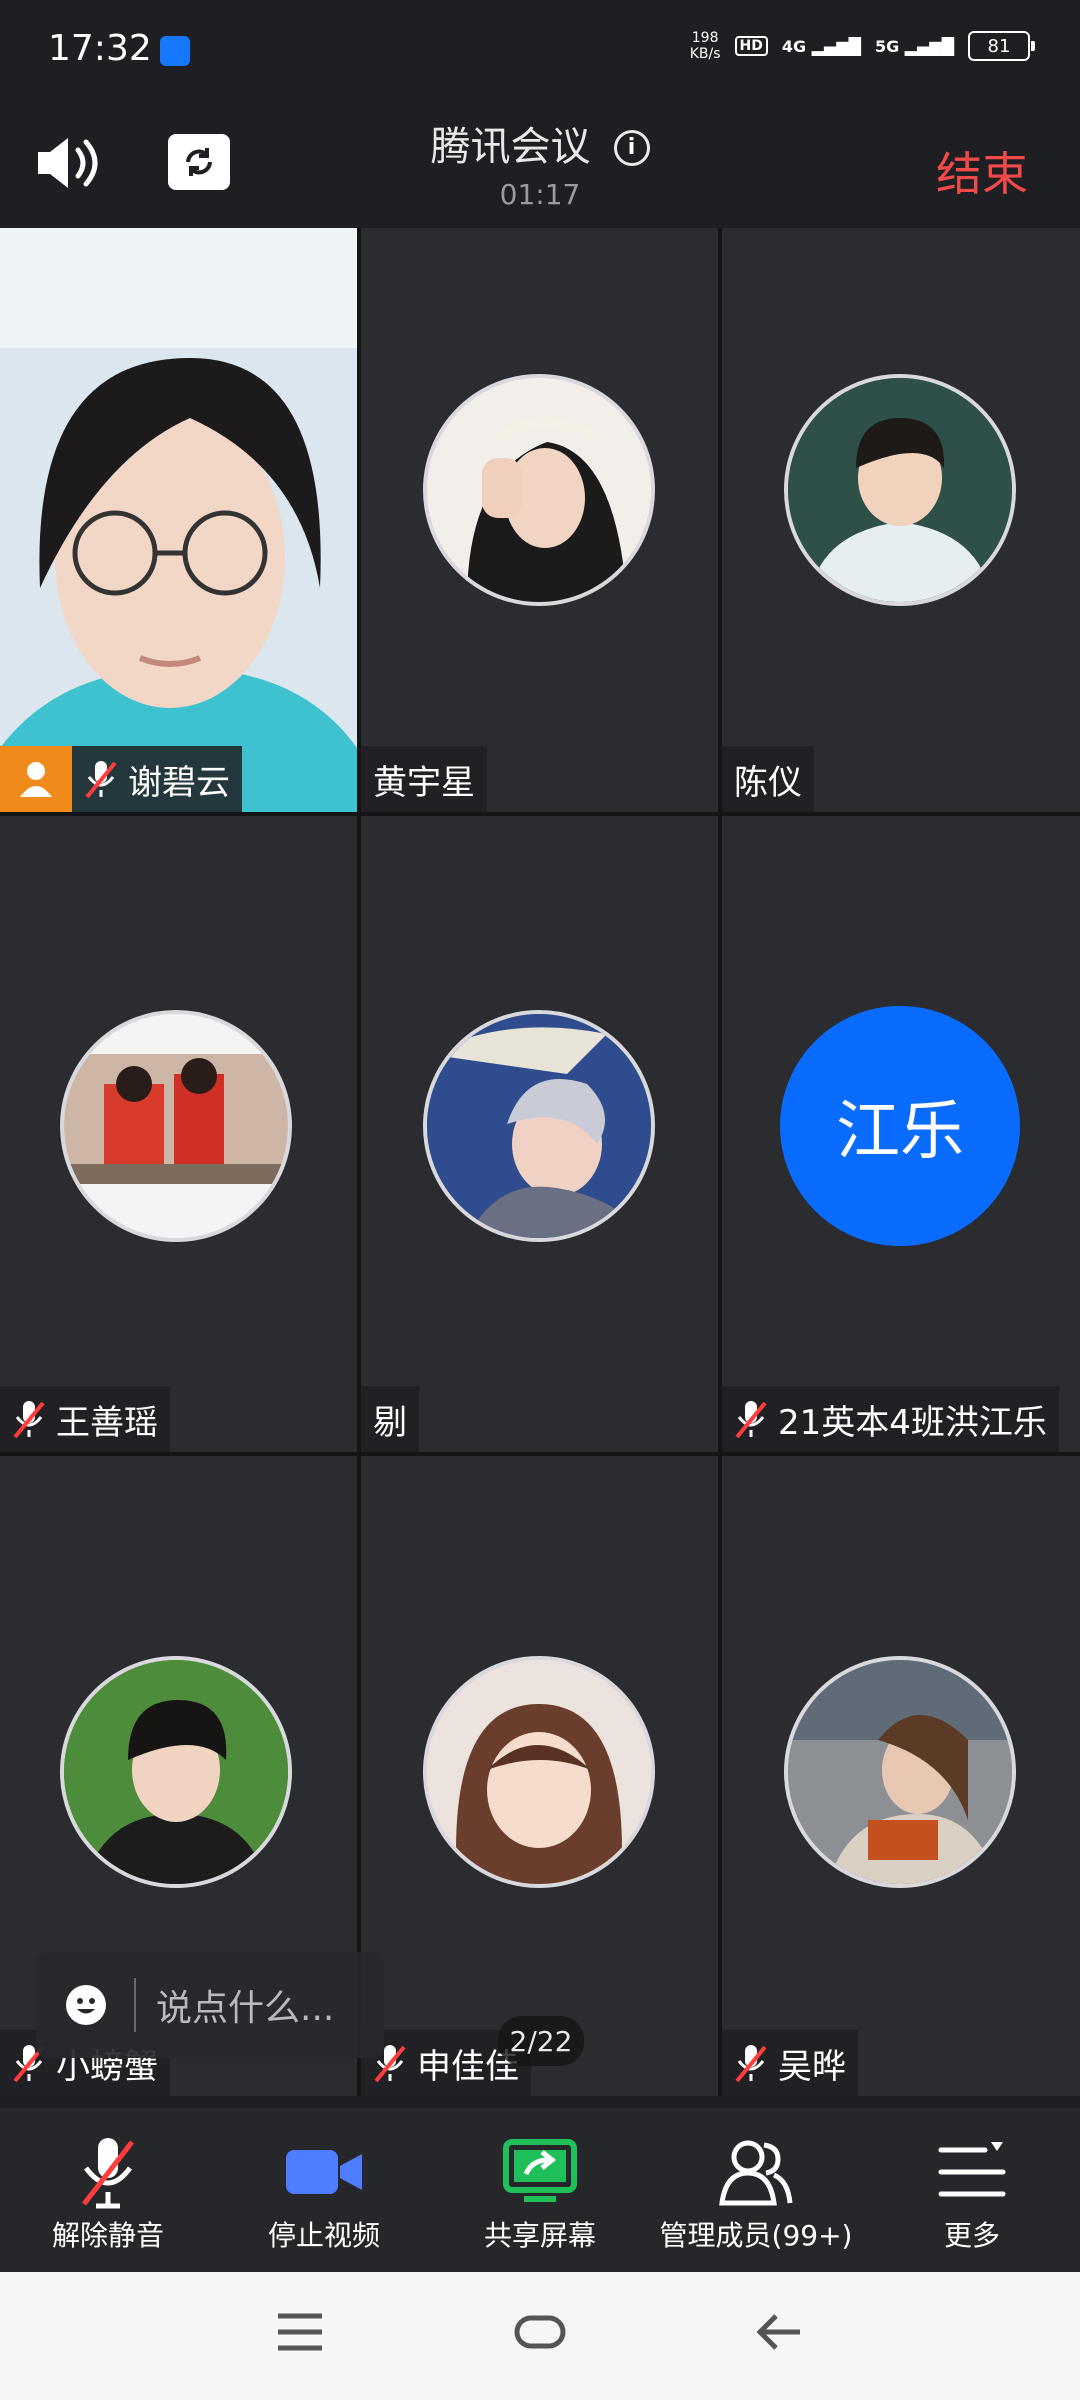 This screenshot has width=1080, height=2400. Describe the element at coordinates (539, 2235) in the screenshot. I see `share-screen-label: 共享屏幕` at that location.